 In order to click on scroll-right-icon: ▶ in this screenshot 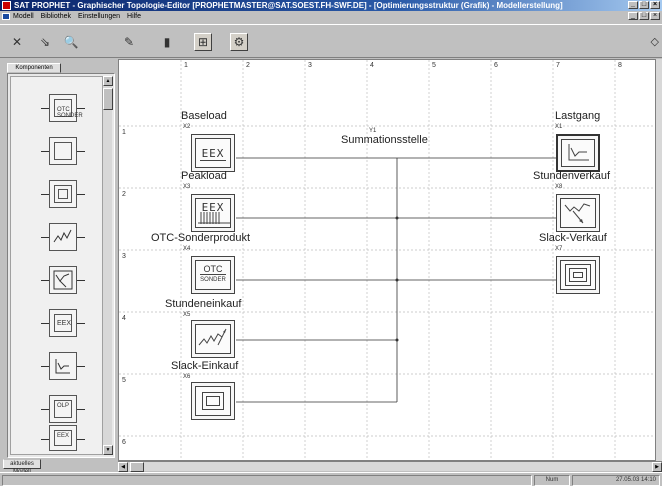, I will do `click(657, 467)`.